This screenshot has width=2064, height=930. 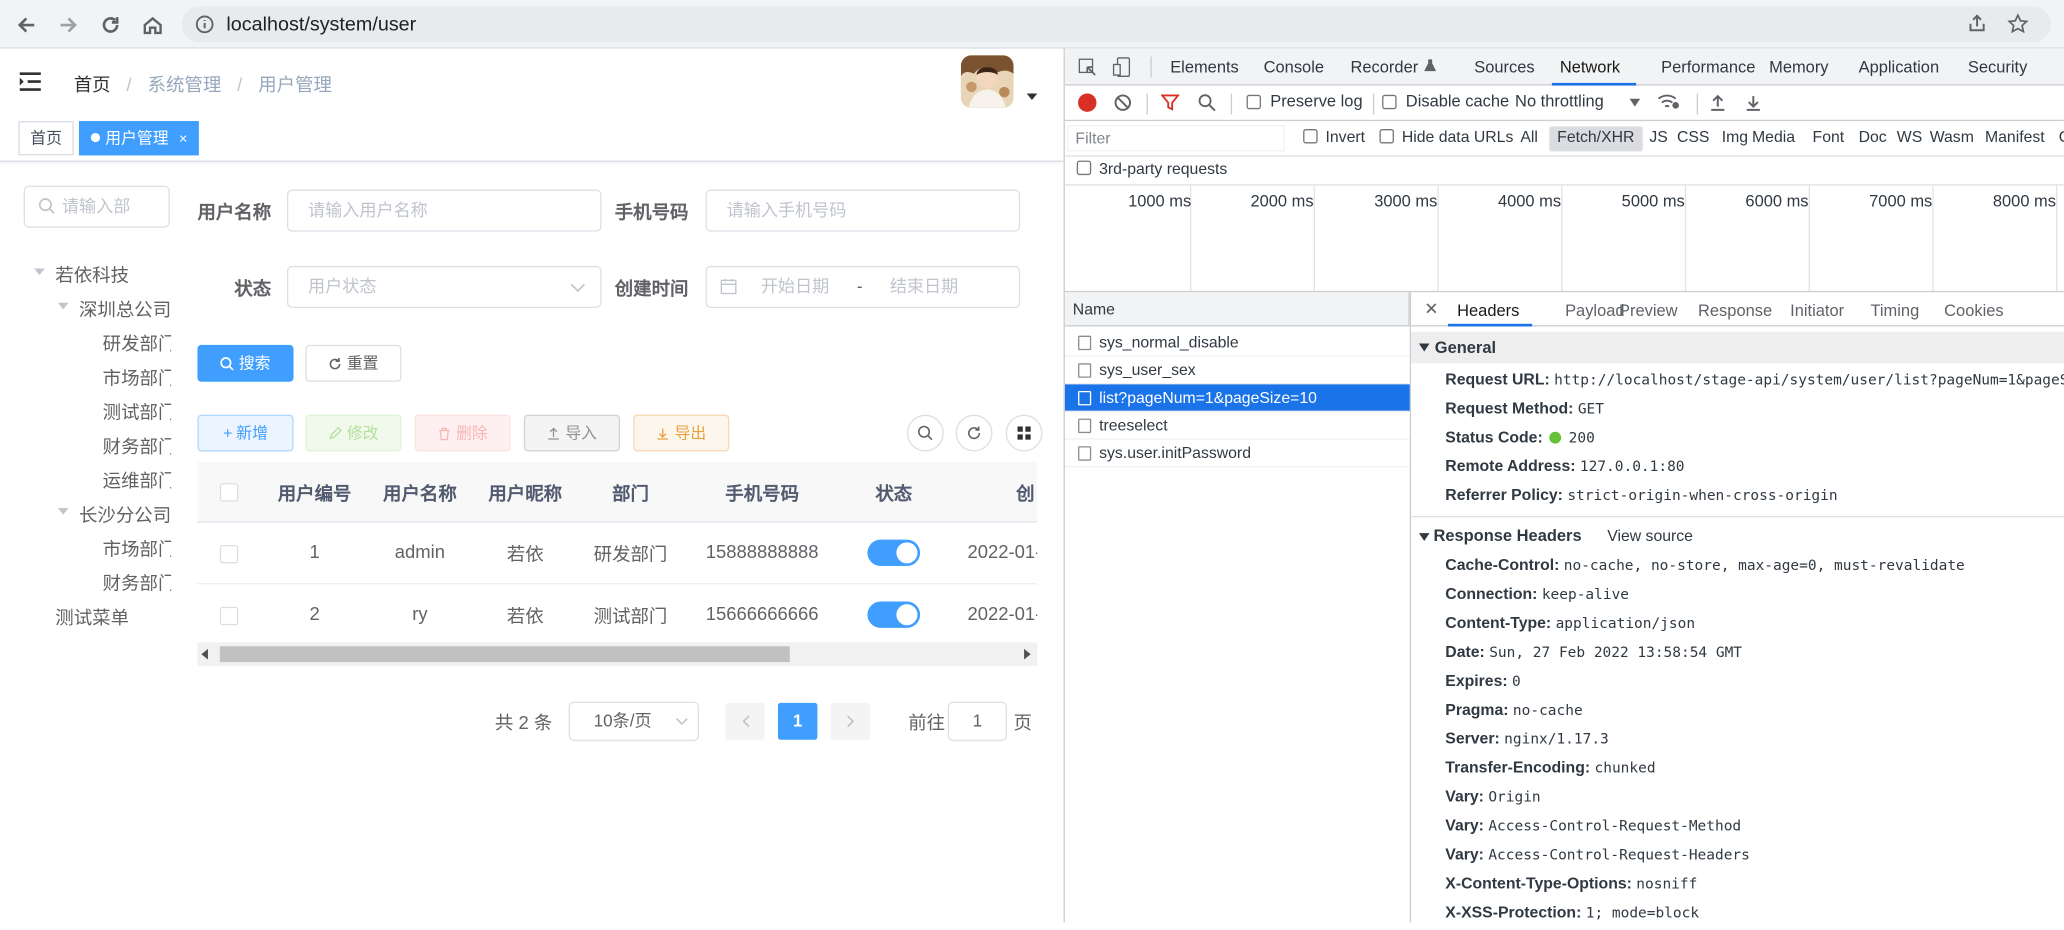 I want to click on record-icon, so click(x=1087, y=102).